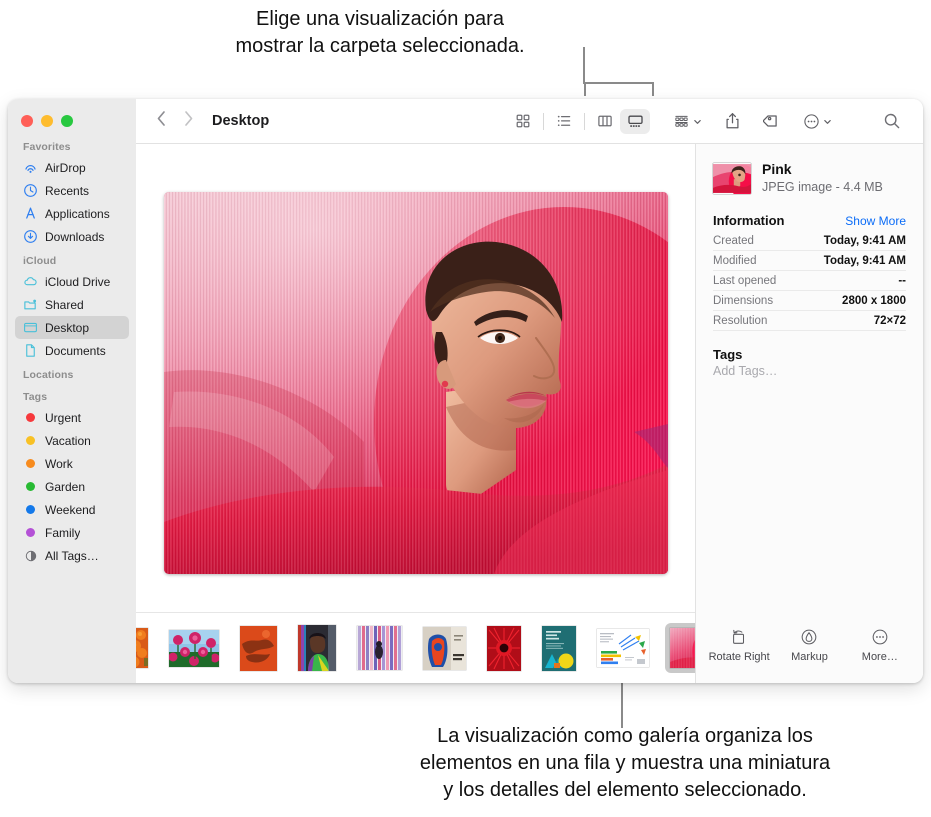 The height and width of the screenshot is (817, 931). I want to click on file-header: Pink JPEG image - 4.4 MB, so click(809, 178).